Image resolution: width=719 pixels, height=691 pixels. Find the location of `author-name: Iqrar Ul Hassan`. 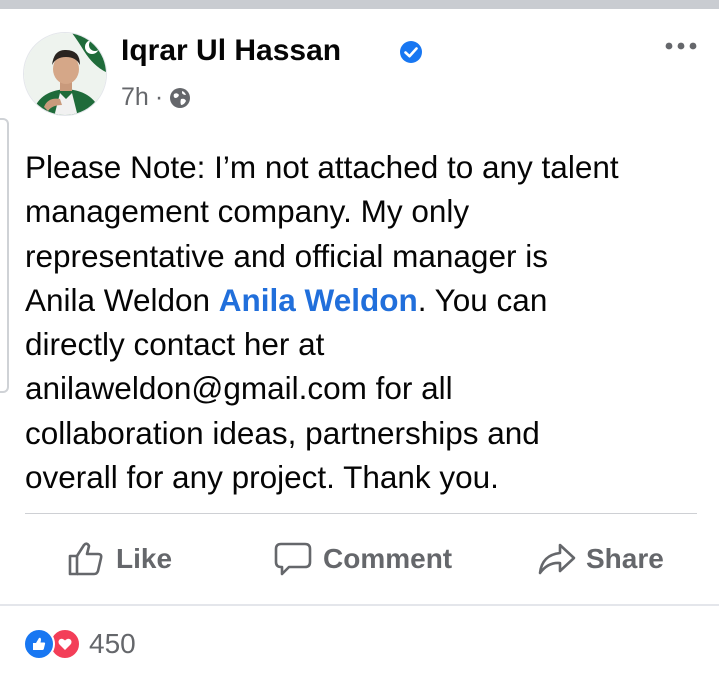

author-name: Iqrar Ul Hassan is located at coordinates (231, 51).